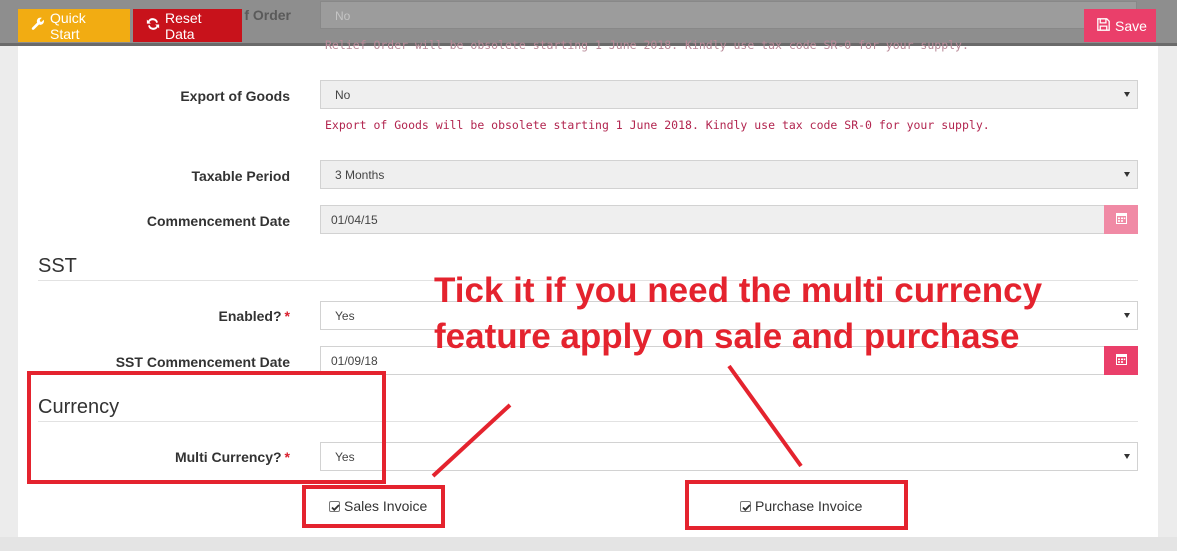  I want to click on quick-start-button: Quick Start, so click(74, 25).